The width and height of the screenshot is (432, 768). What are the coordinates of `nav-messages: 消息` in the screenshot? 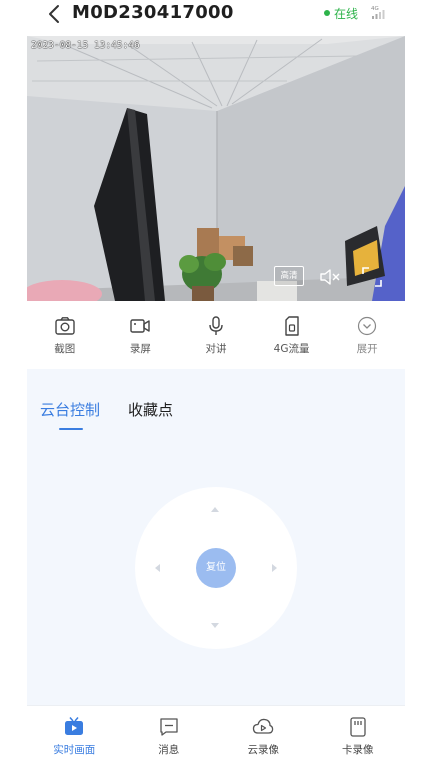 It's located at (169, 737).